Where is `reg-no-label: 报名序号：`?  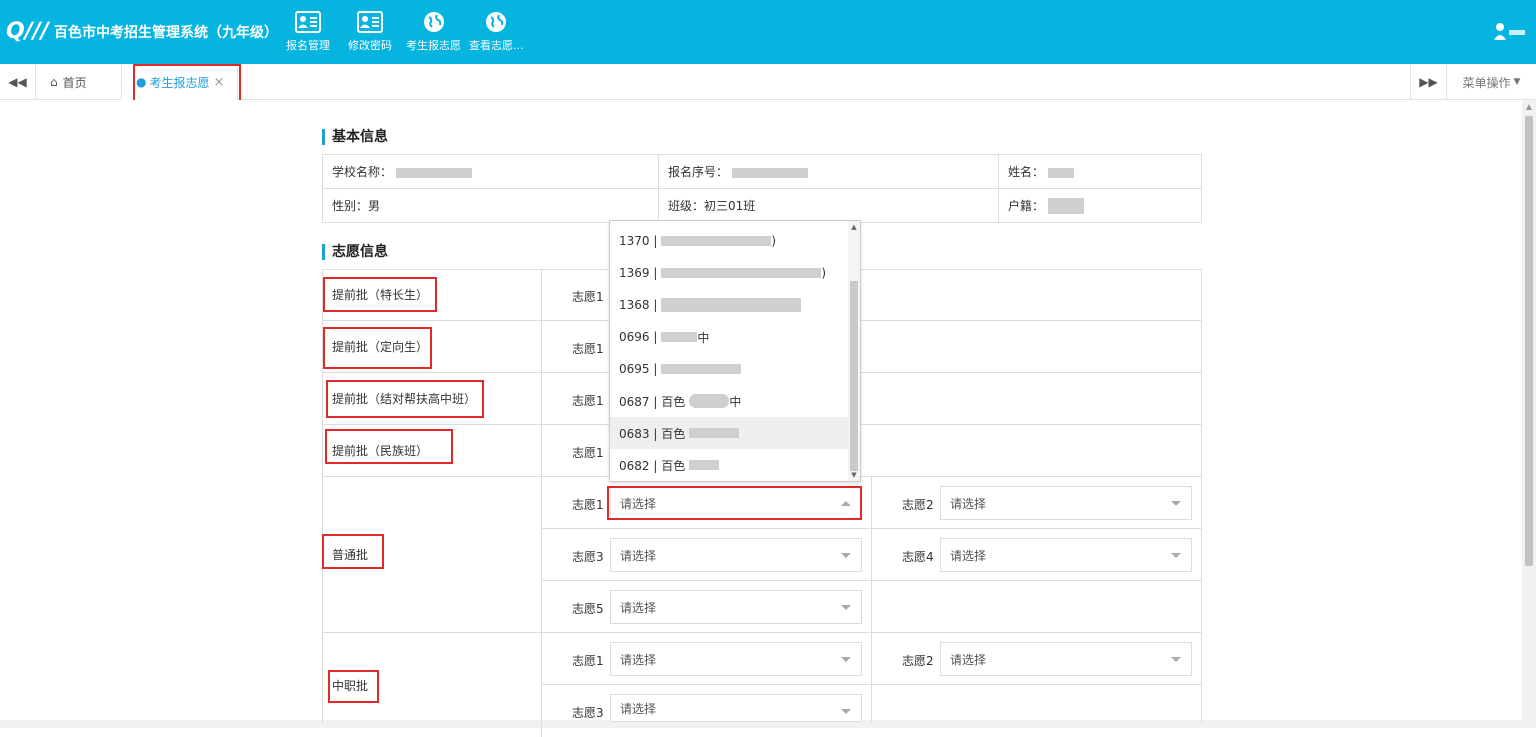
reg-no-label: 报名序号： is located at coordinates (698, 172).